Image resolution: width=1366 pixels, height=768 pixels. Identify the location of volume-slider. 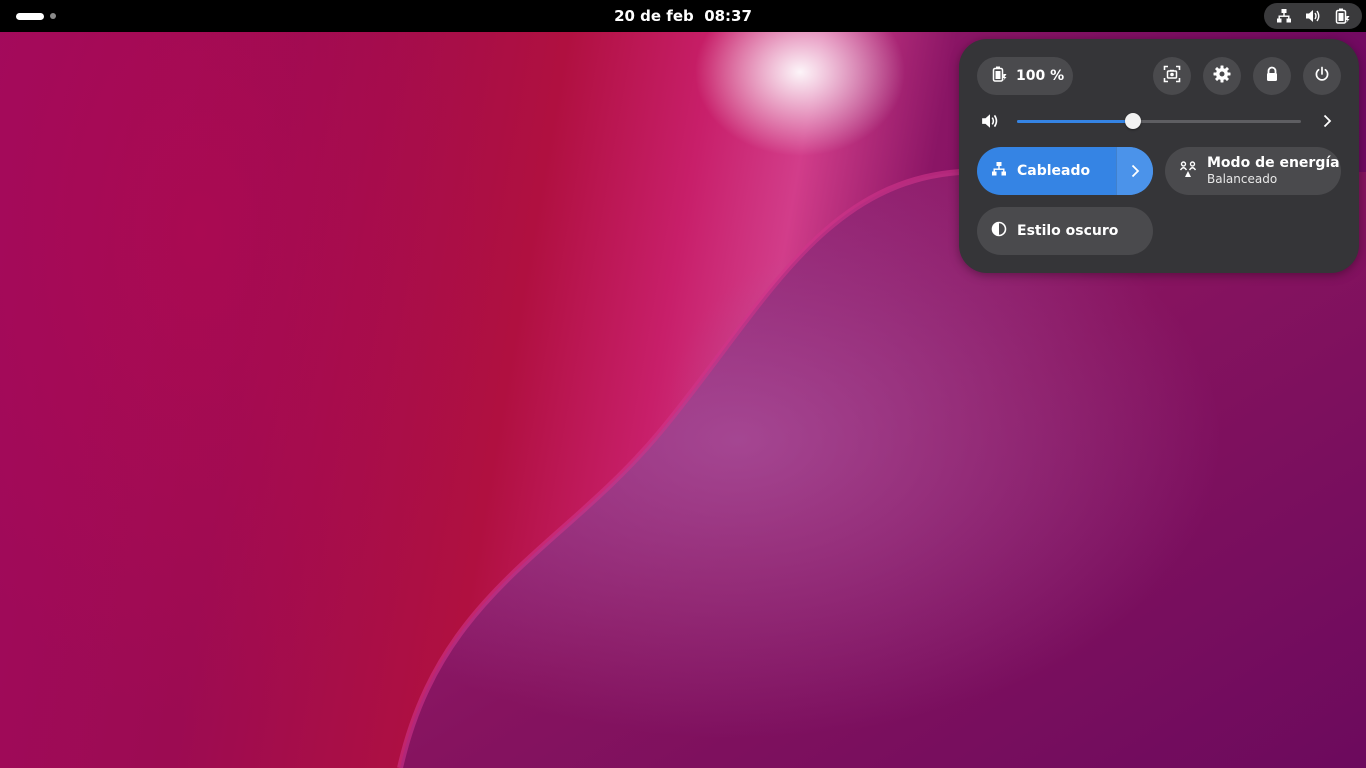
(1159, 121).